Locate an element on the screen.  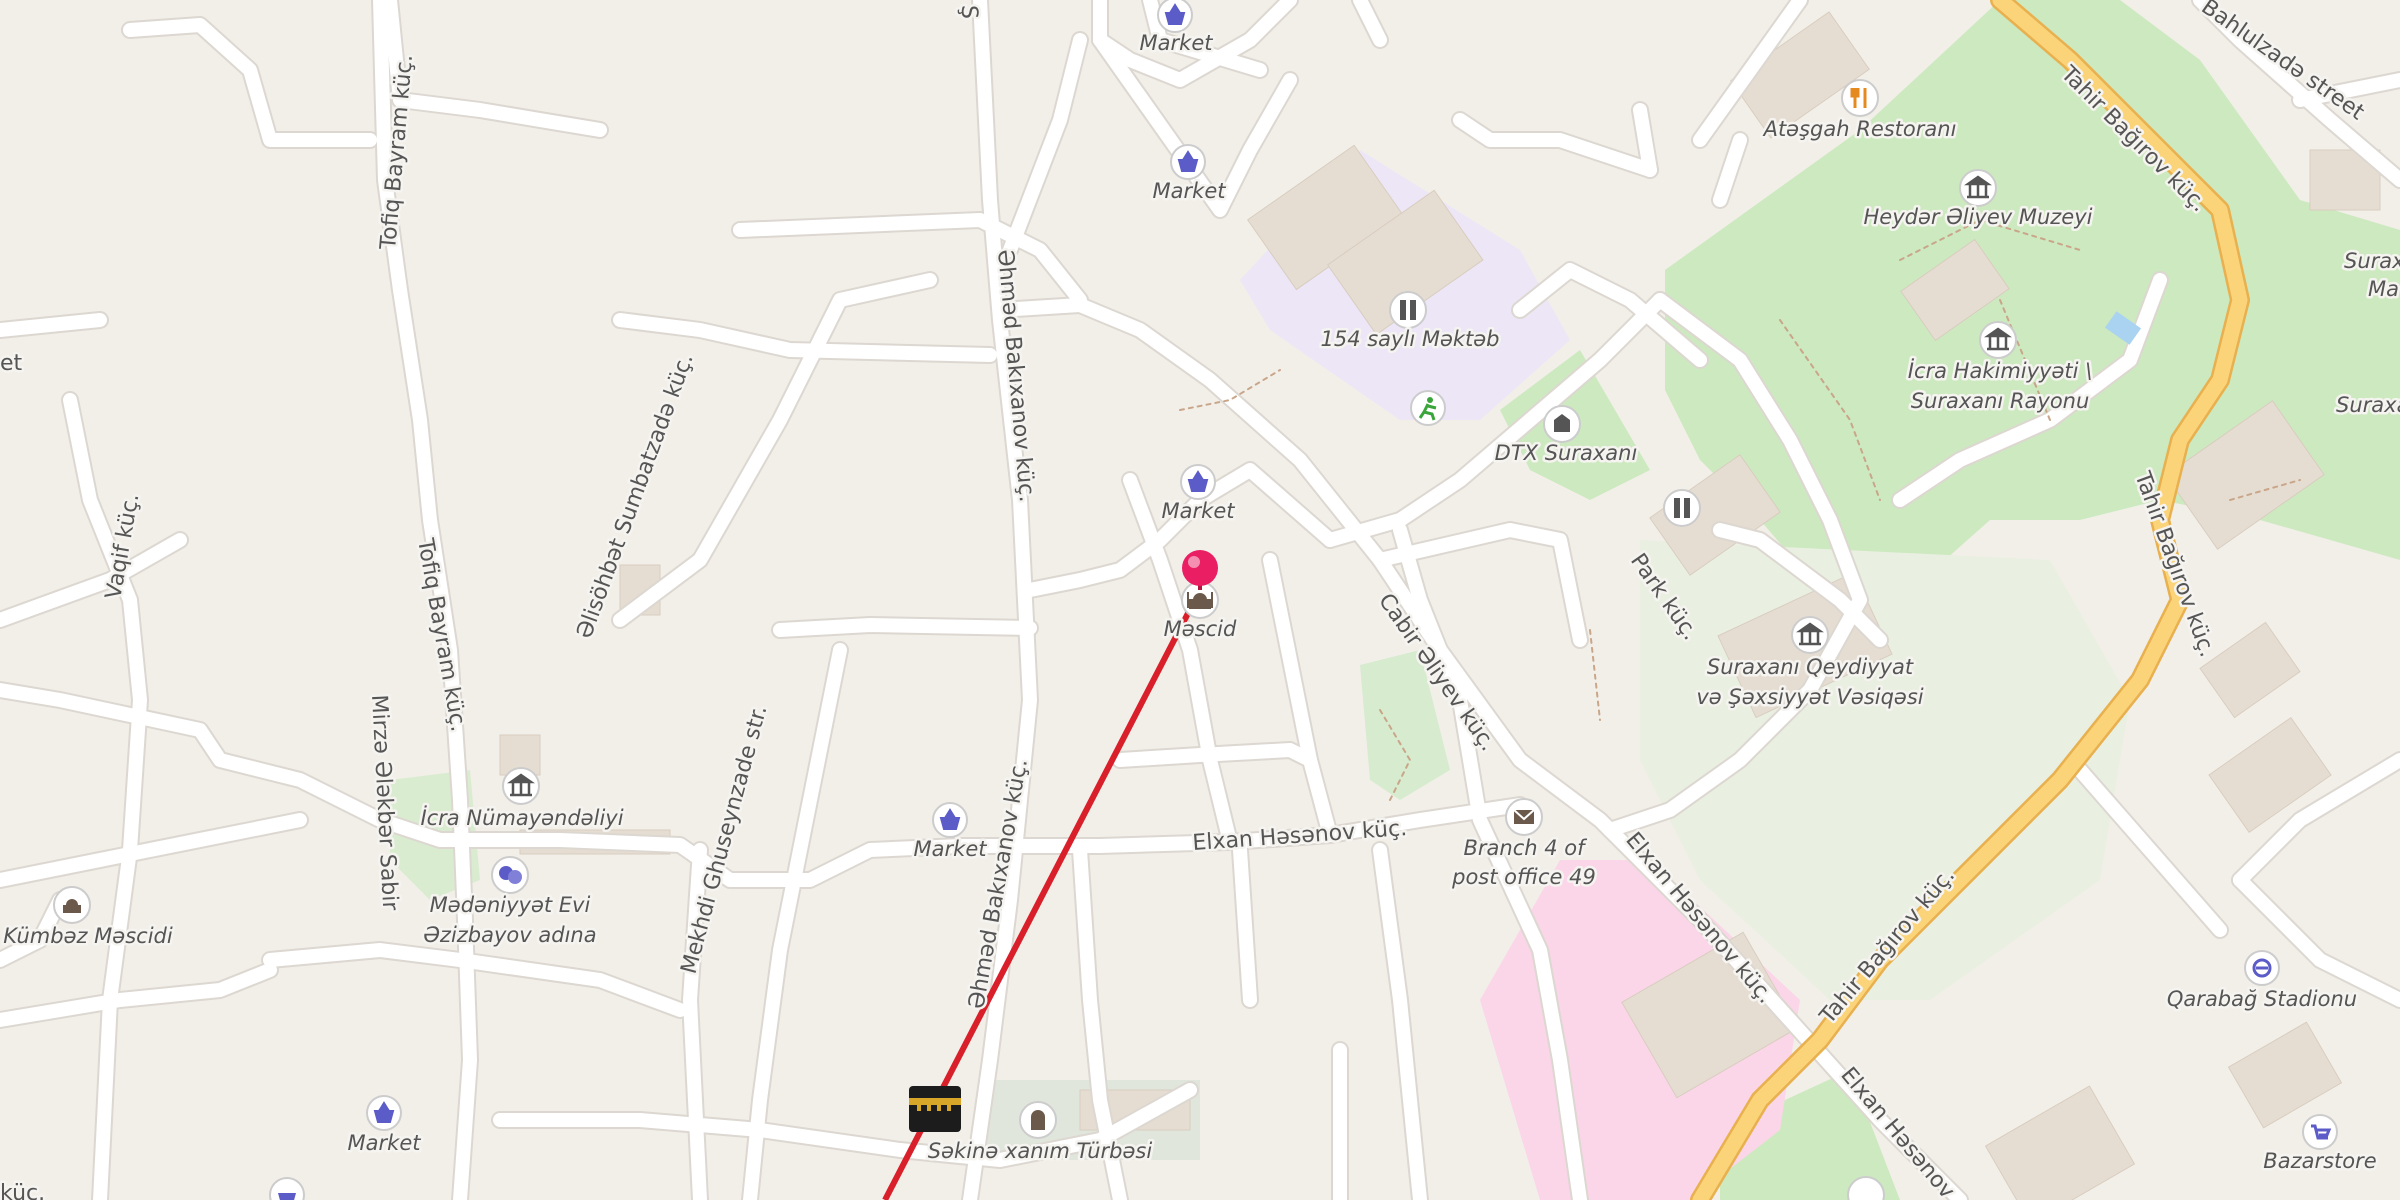
poi-label: və Şəxsiyyət Vəsiqəsi is located at coordinates (1809, 697).